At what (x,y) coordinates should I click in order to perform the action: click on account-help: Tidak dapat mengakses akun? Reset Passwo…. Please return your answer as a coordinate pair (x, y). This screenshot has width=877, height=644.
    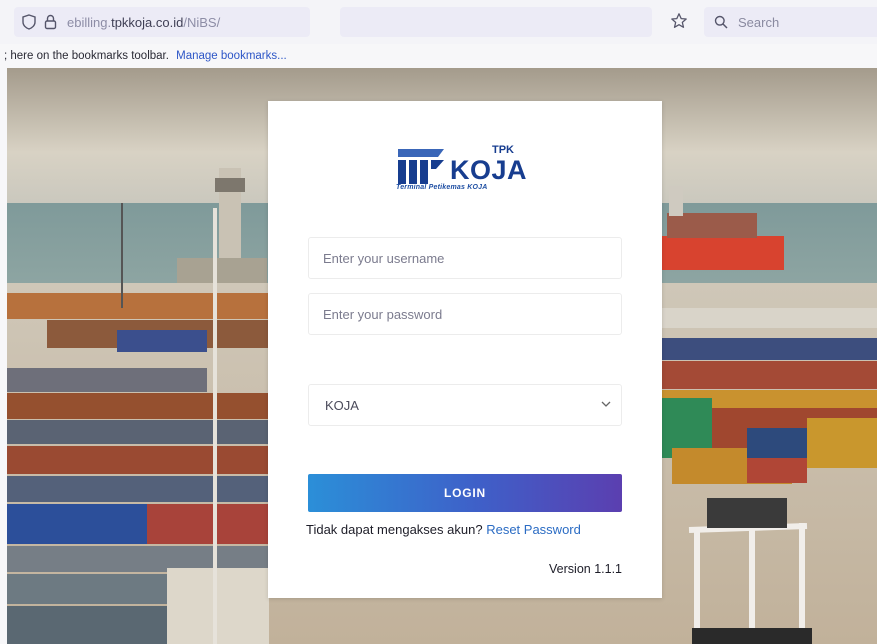
    Looking at the image, I should click on (443, 529).